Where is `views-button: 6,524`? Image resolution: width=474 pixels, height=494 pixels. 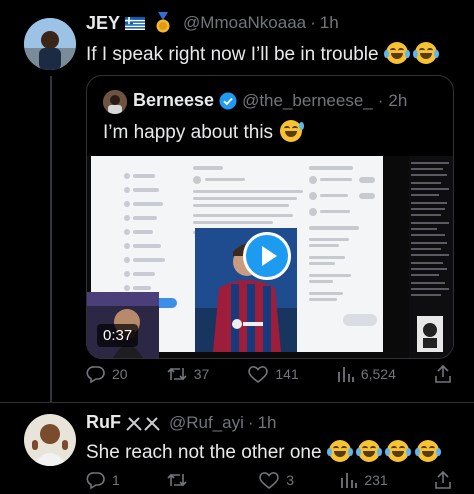
views-button: 6,524 is located at coordinates (366, 374).